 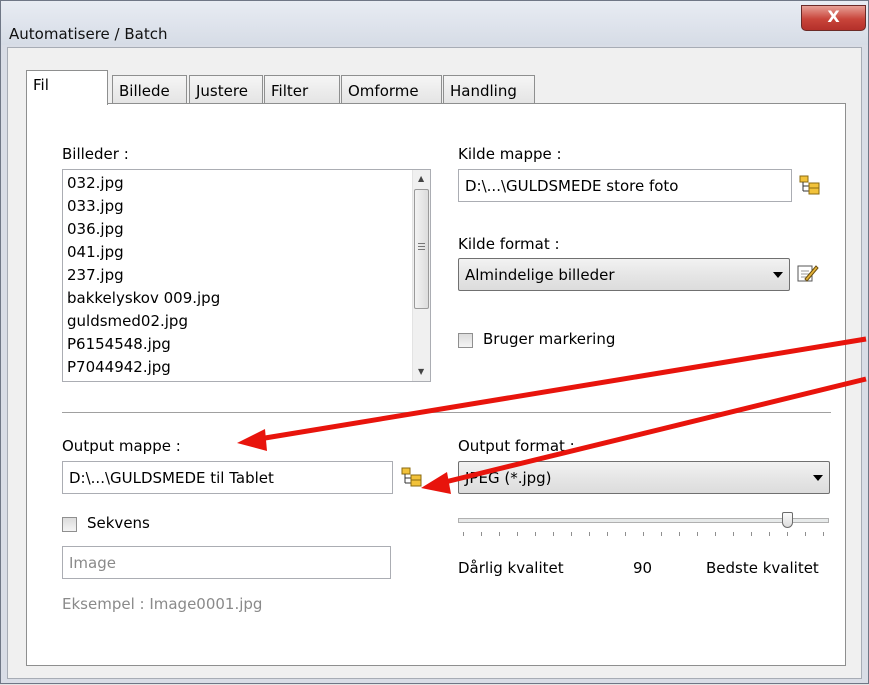 What do you see at coordinates (509, 244) in the screenshot?
I see `source-format-label: Kilde format :` at bounding box center [509, 244].